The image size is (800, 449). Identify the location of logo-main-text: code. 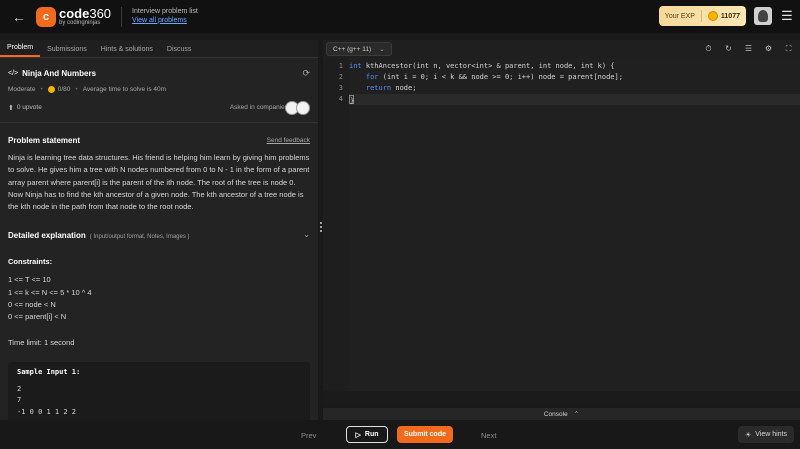
(74, 13).